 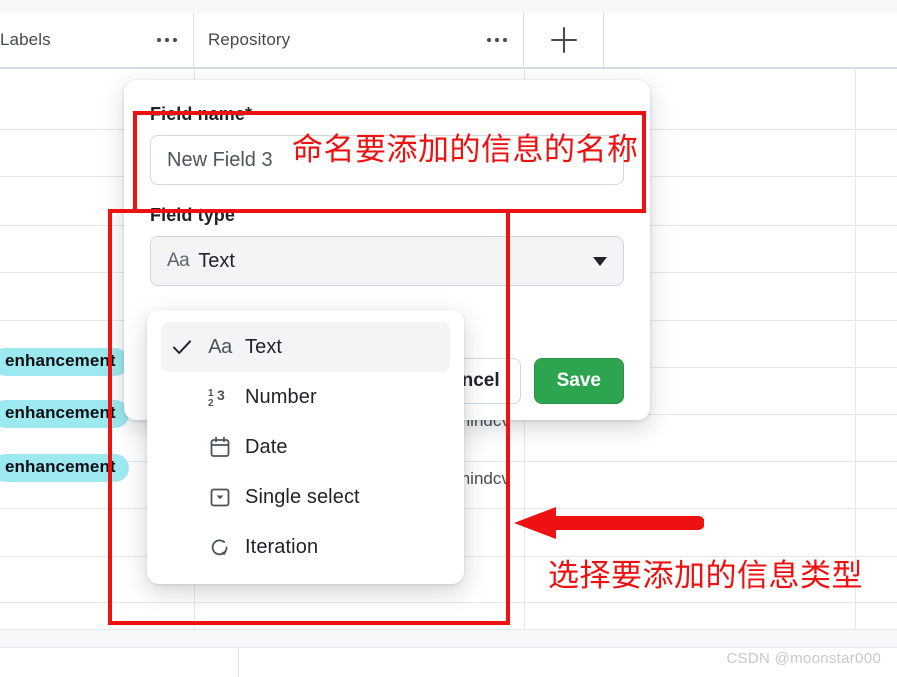 What do you see at coordinates (465, 149) in the screenshot?
I see `annotation-note-field-name: 命名要添加的信息的名称` at bounding box center [465, 149].